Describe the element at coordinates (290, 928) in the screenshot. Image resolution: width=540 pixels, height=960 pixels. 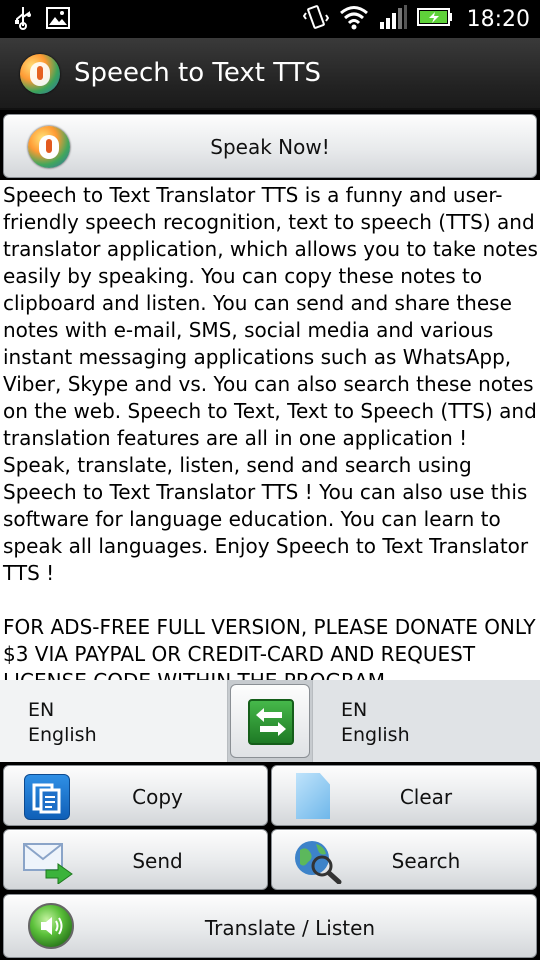
I see `translate-listen-label: Translate / Listen` at that location.